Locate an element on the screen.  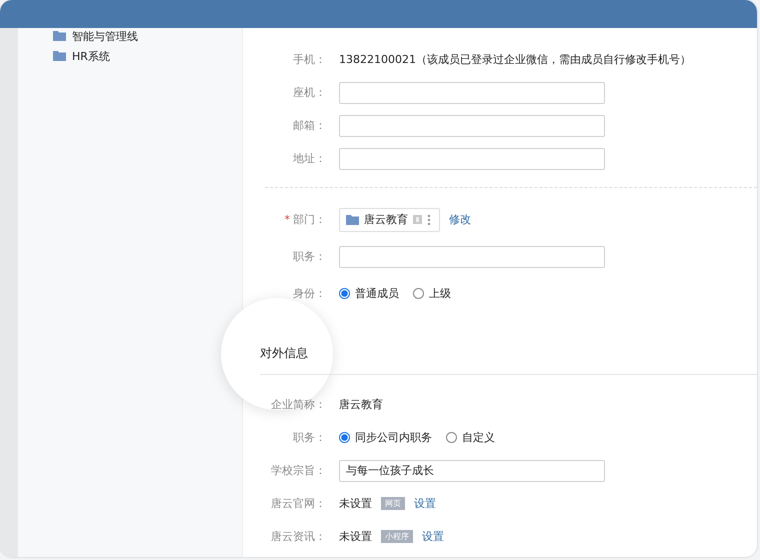
field-label: 学校宗旨： is located at coordinates (298, 470).